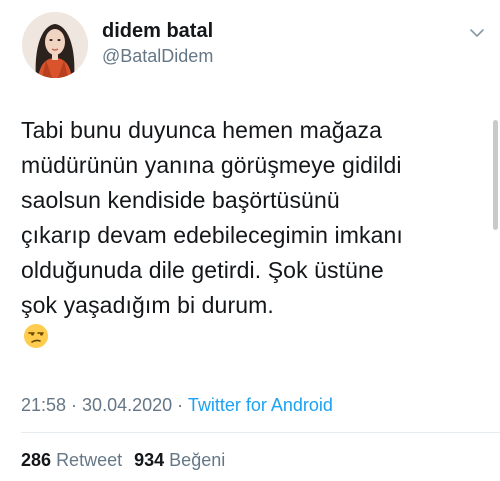  Describe the element at coordinates (255, 47) in the screenshot. I see `tweet-header: didem batal @BatalDidem` at that location.